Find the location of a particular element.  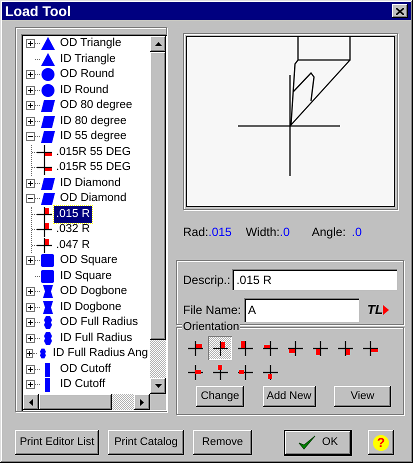

tree-item: ID Dogbone is located at coordinates (91, 307).